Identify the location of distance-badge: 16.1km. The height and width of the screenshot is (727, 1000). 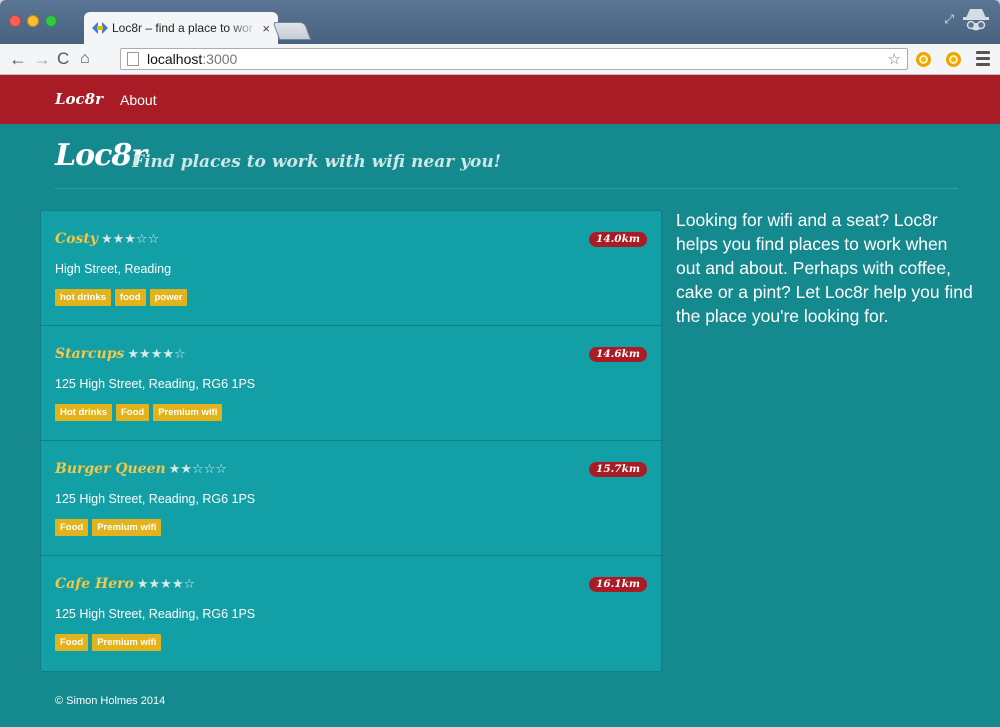
(618, 584).